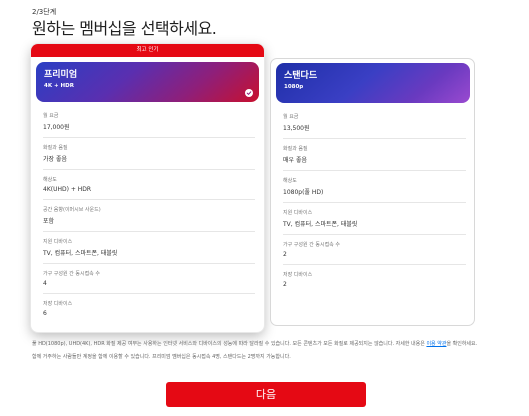  I want to click on detail-row: 공간 음향(이머시브 사운드) 포함, so click(149, 216).